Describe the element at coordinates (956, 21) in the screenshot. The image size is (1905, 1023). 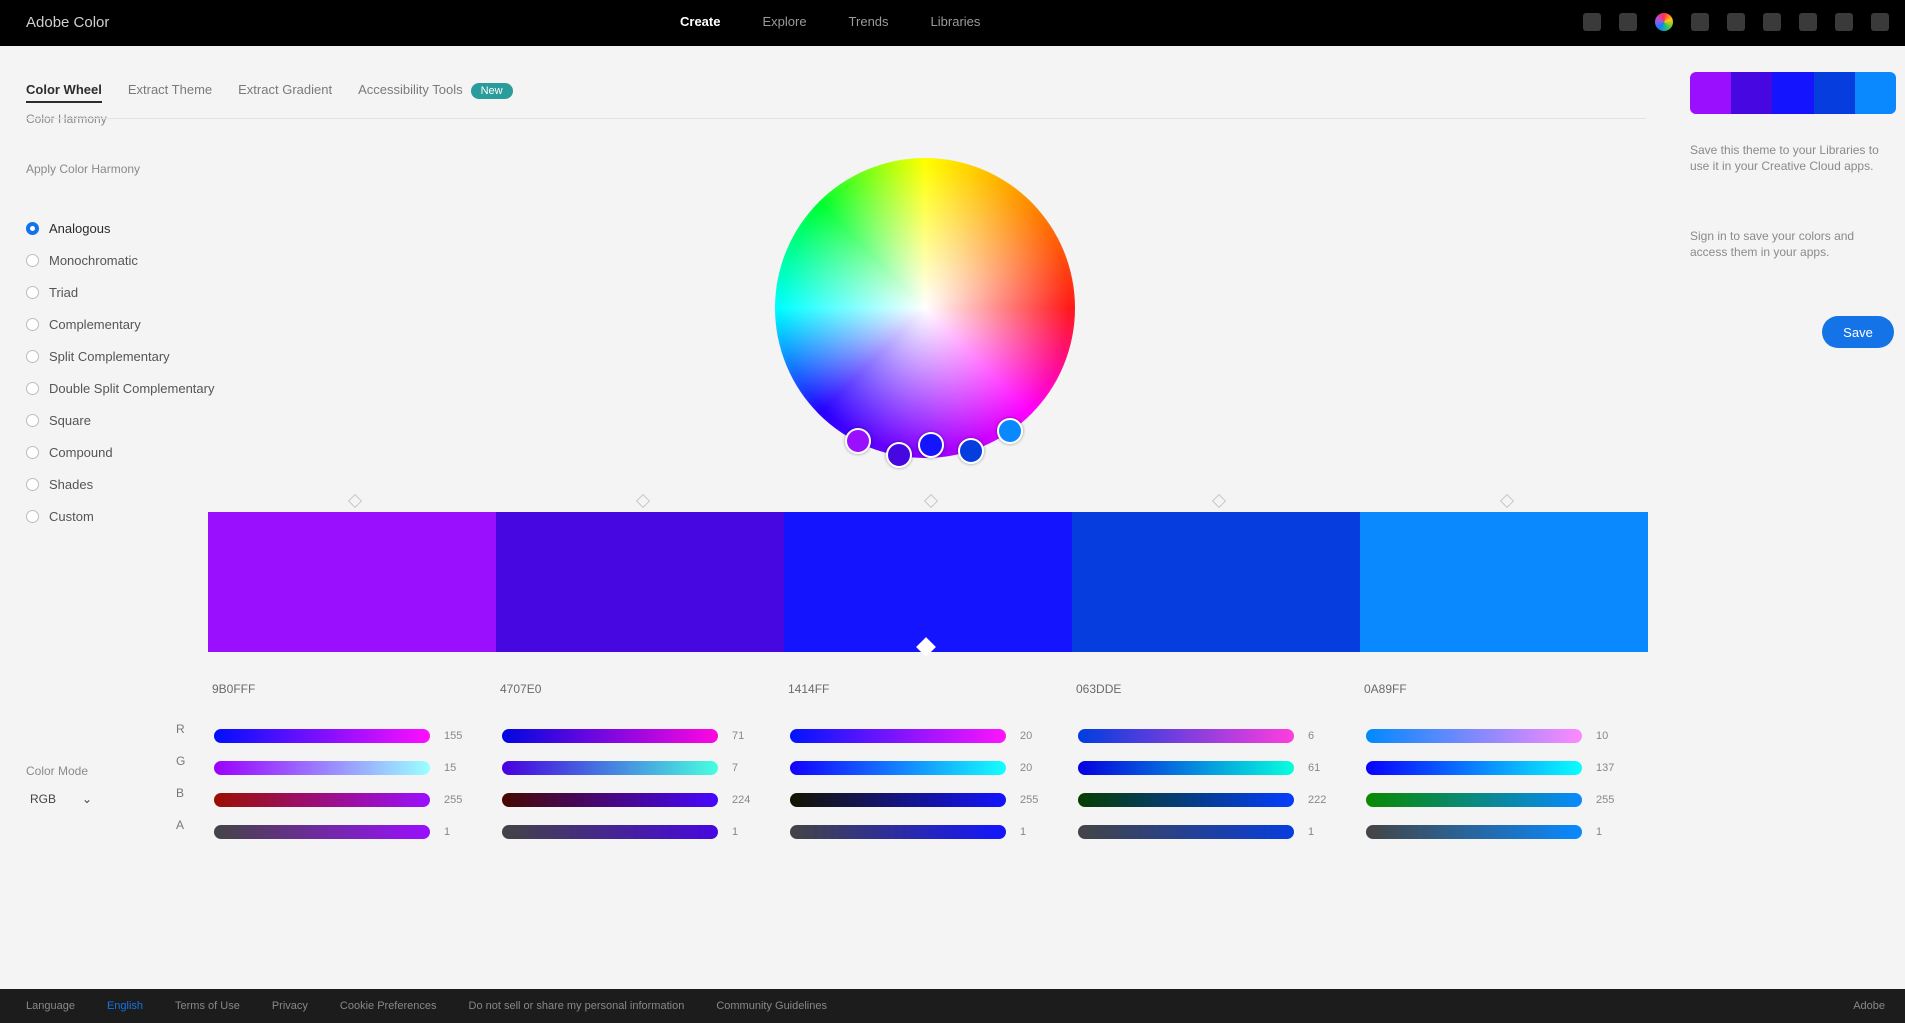
I see `nav-libraries: Libraries` at that location.